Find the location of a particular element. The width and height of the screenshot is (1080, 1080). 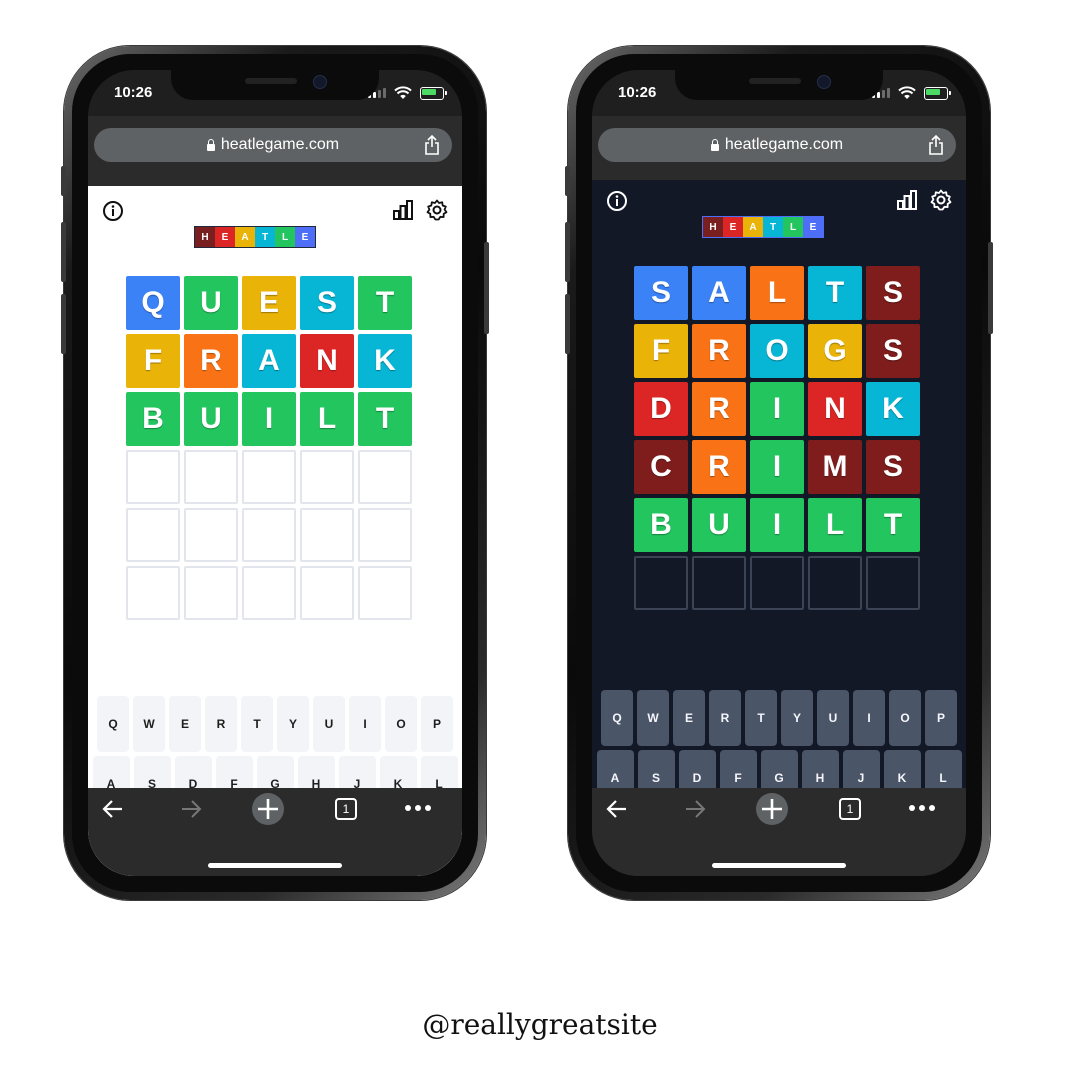

home-indicator is located at coordinates (779, 865).